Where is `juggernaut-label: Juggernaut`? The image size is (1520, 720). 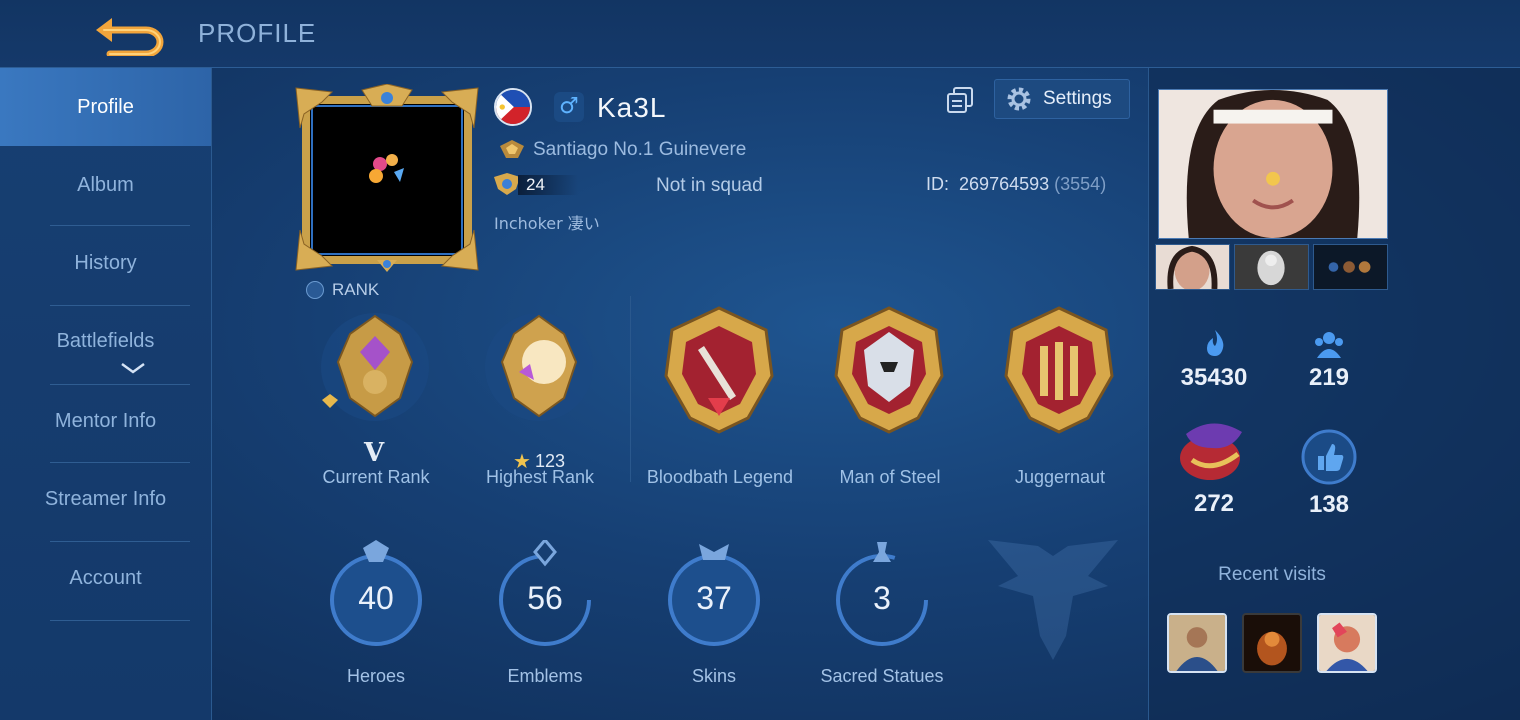
juggernaut-label: Juggernaut is located at coordinates (1060, 477).